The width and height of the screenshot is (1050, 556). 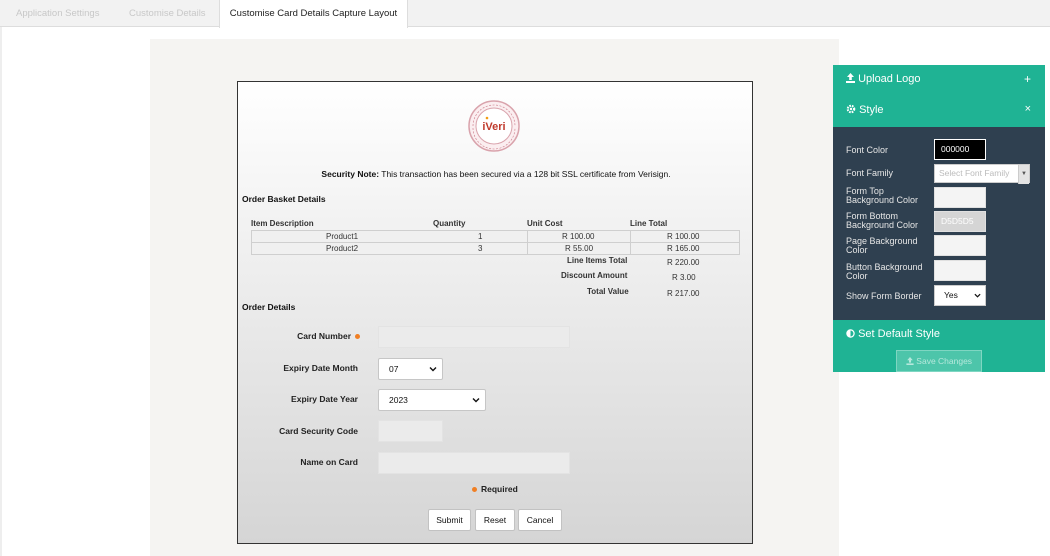 I want to click on font-family-placeholder: Select Font Family, so click(x=974, y=173).